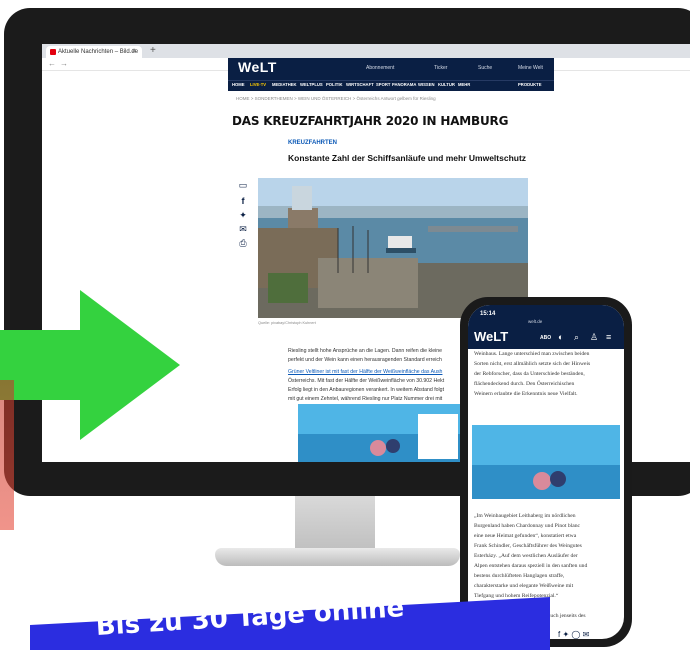 This screenshot has width=690, height=650. What do you see at coordinates (488, 314) in the screenshot?
I see `phone-time: 15:14` at bounding box center [488, 314].